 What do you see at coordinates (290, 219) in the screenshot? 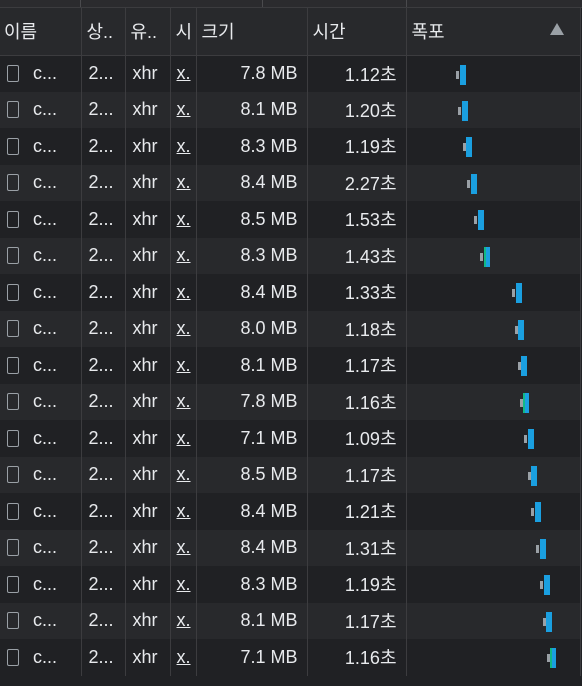
I see `table-row: c... 2... xhr x. 8.5 MB 1.53초` at bounding box center [290, 219].